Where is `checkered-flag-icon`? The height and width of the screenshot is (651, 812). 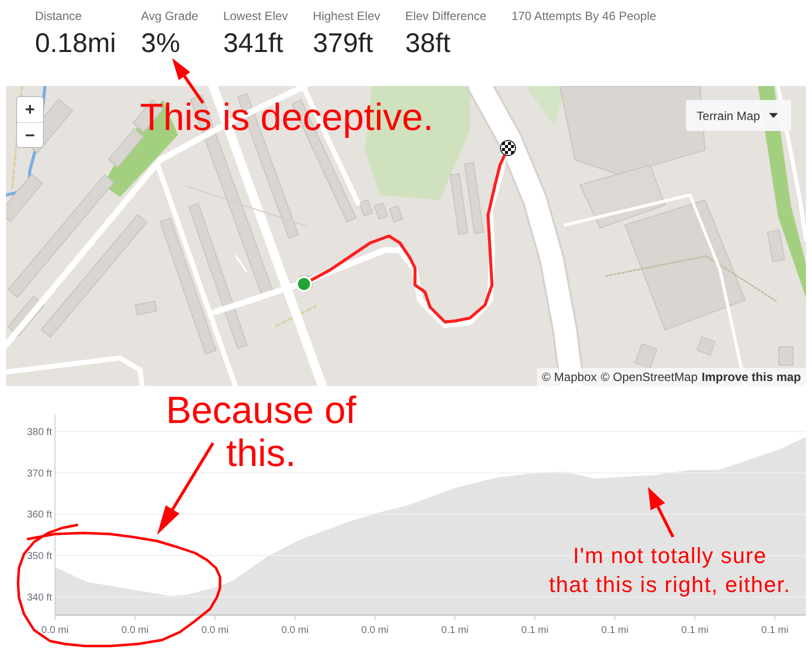 checkered-flag-icon is located at coordinates (508, 148).